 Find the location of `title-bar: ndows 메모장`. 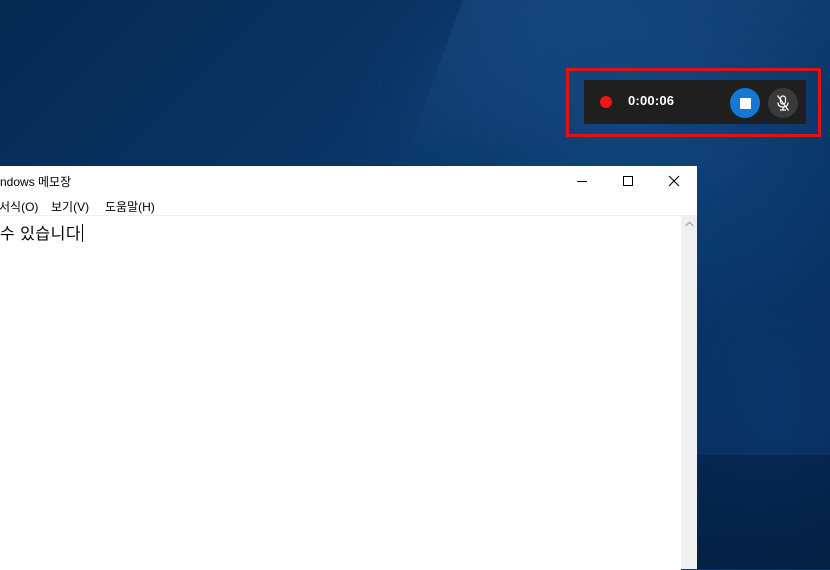

title-bar: ndows 메모장 is located at coordinates (348, 181).